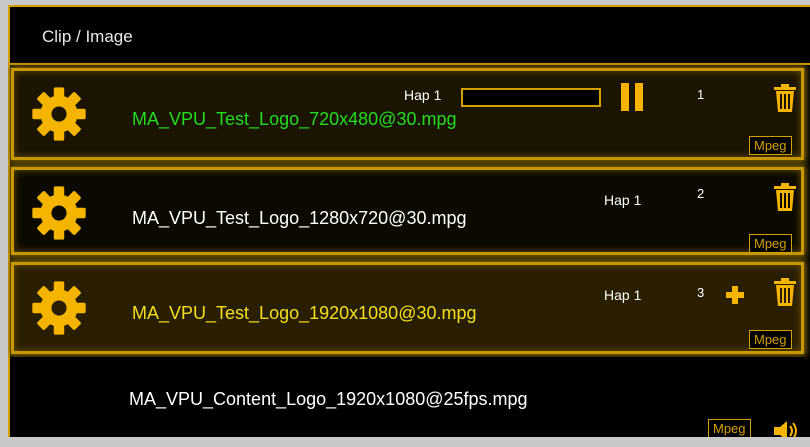 This screenshot has width=810, height=447. What do you see at coordinates (701, 292) in the screenshot?
I see `clip-number: 3` at bounding box center [701, 292].